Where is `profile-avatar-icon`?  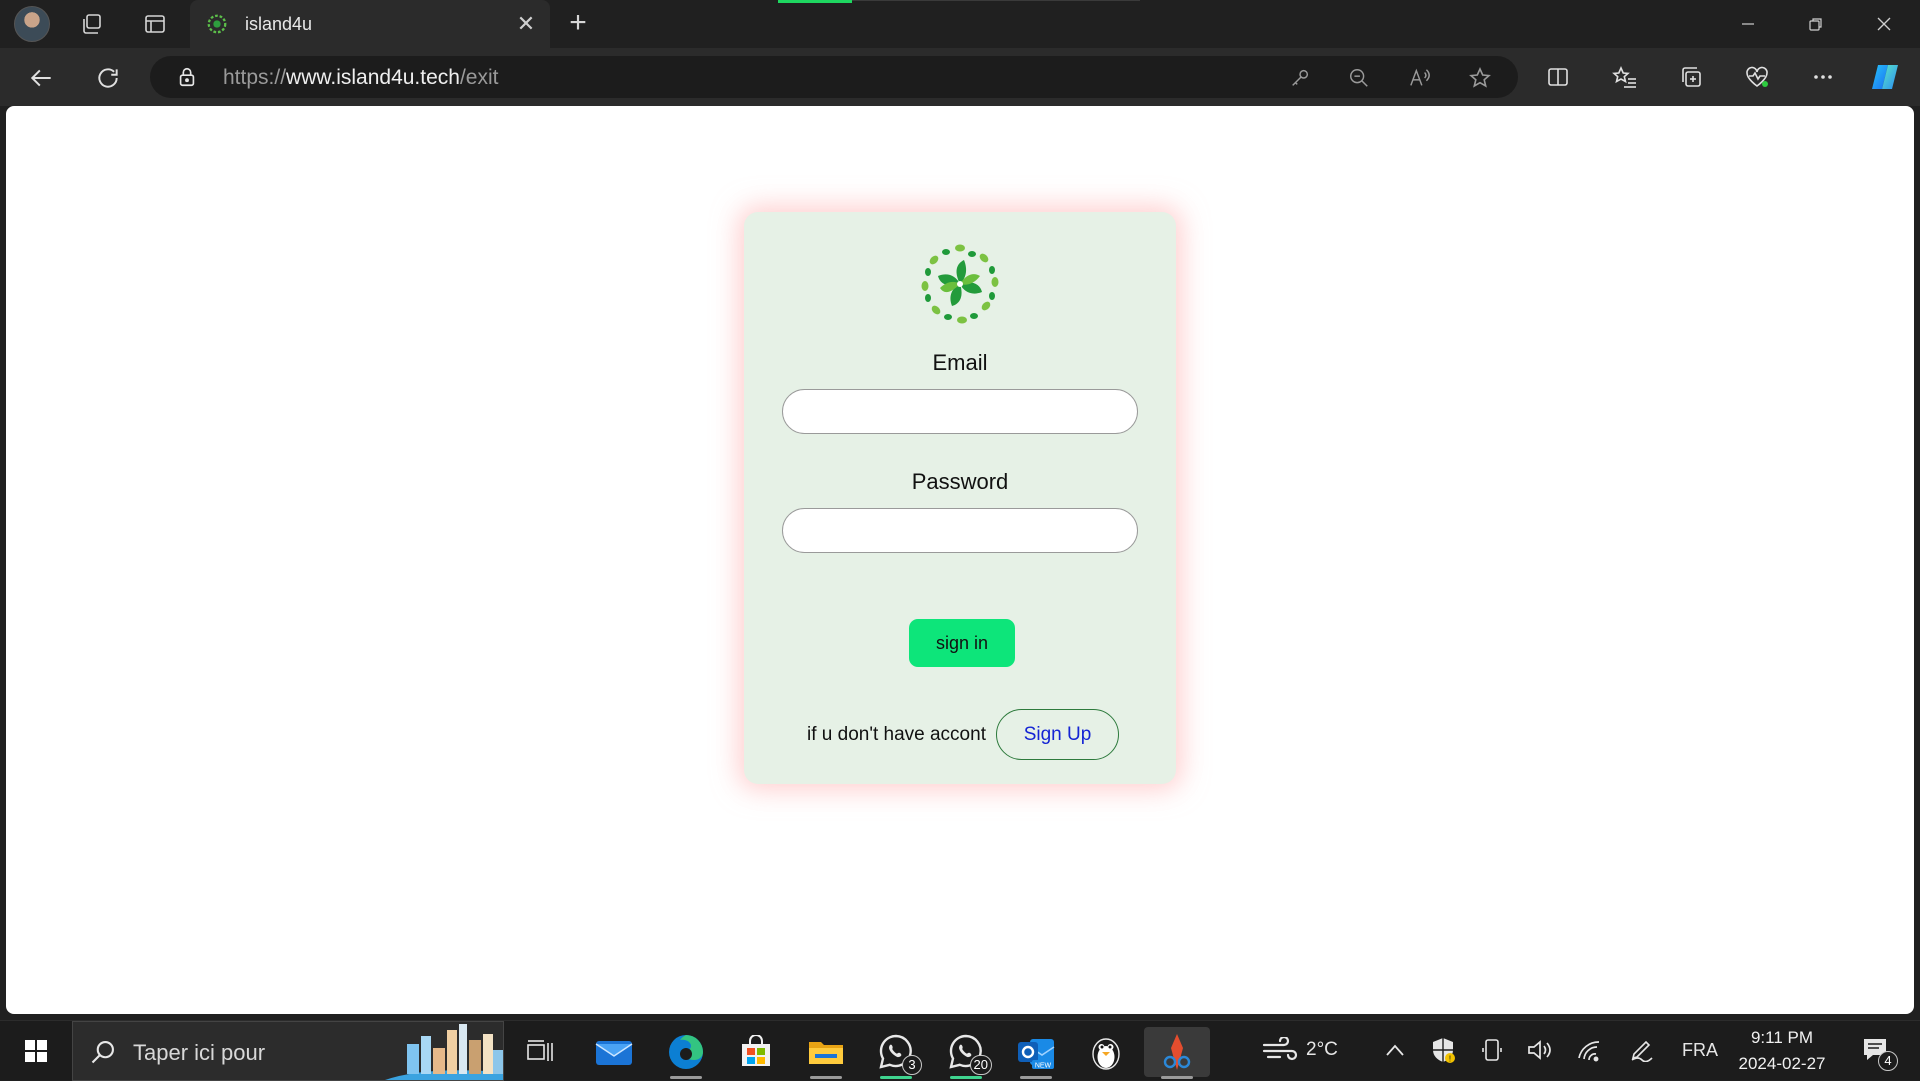 profile-avatar-icon is located at coordinates (32, 24).